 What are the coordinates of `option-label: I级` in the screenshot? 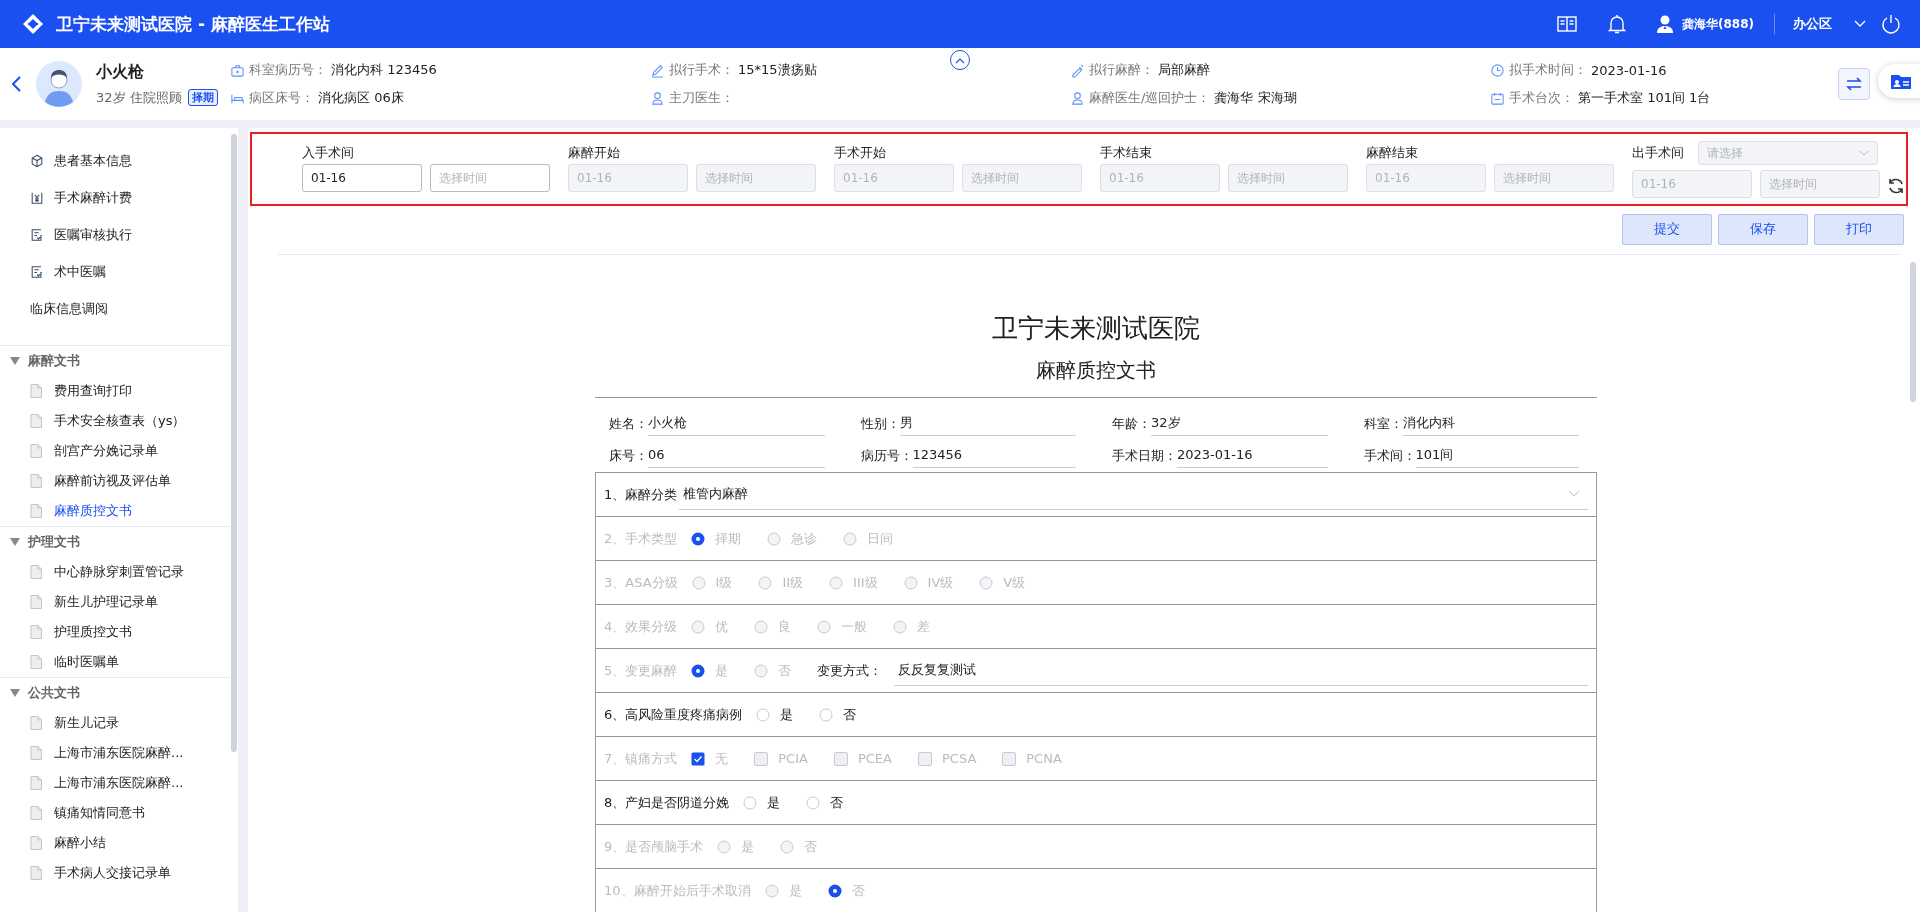 It's located at (724, 582).